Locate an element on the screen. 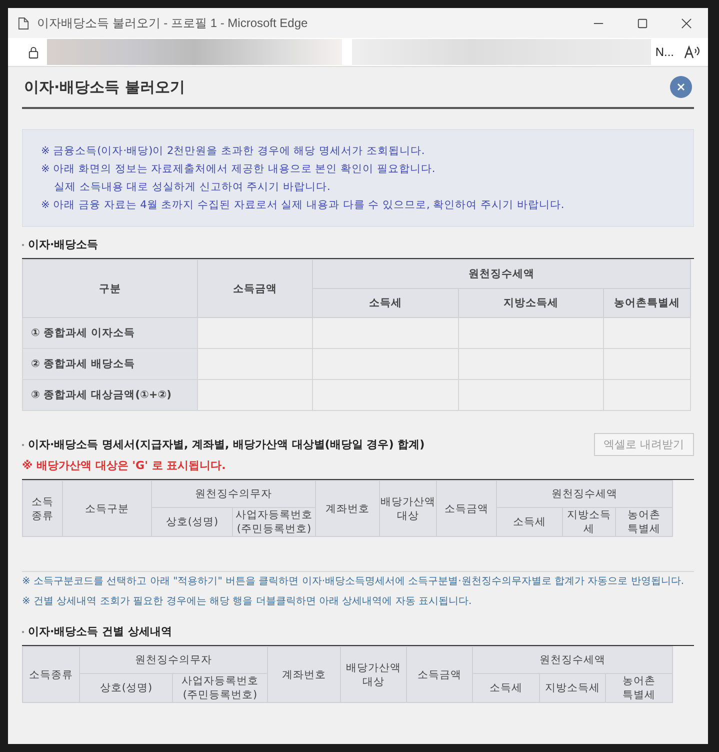  close-button is located at coordinates (681, 87).